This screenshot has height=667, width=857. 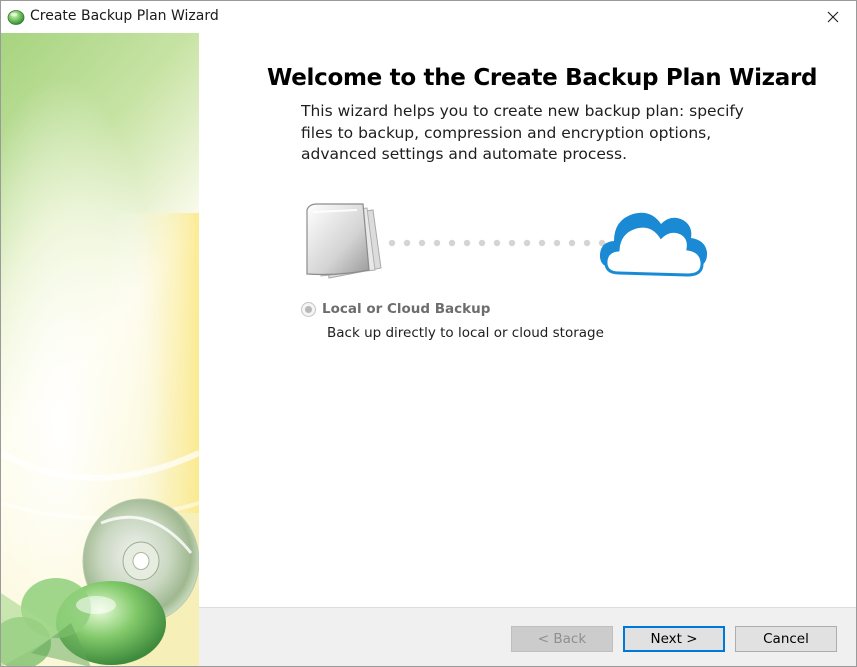 I want to click on title-bar: Create Backup Plan Wizard, so click(x=428, y=17).